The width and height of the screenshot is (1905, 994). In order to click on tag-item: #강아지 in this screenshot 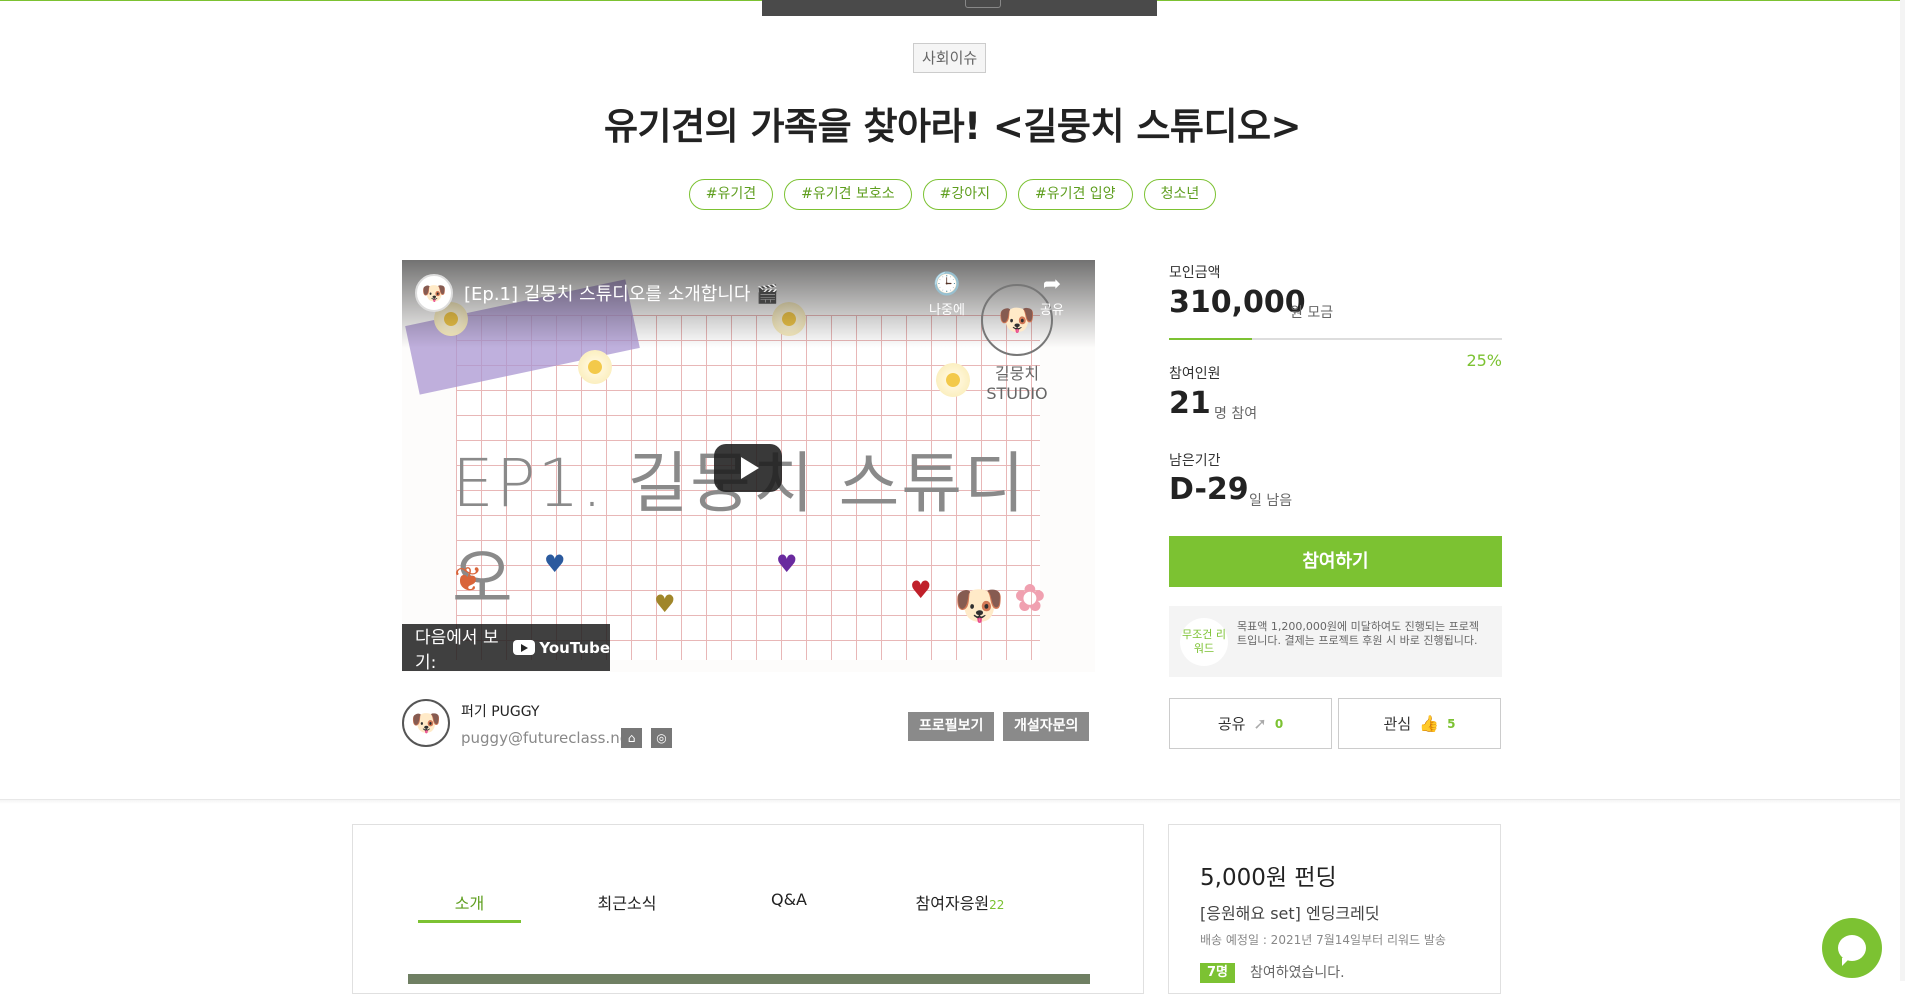, I will do `click(964, 194)`.